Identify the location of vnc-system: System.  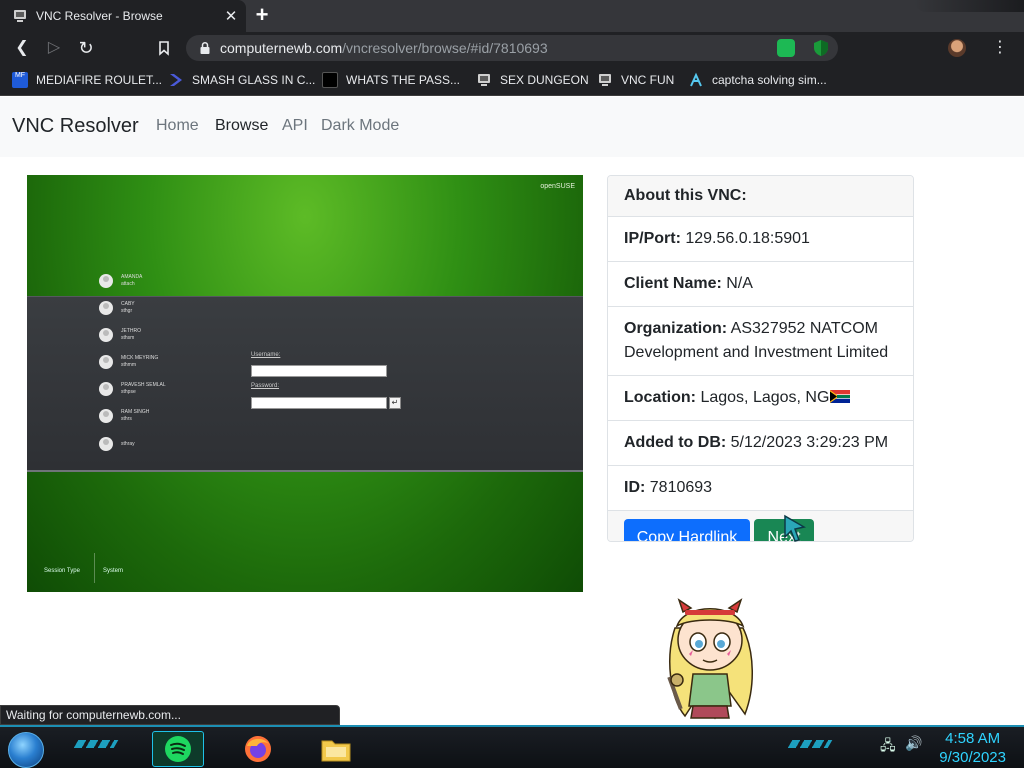
(113, 571).